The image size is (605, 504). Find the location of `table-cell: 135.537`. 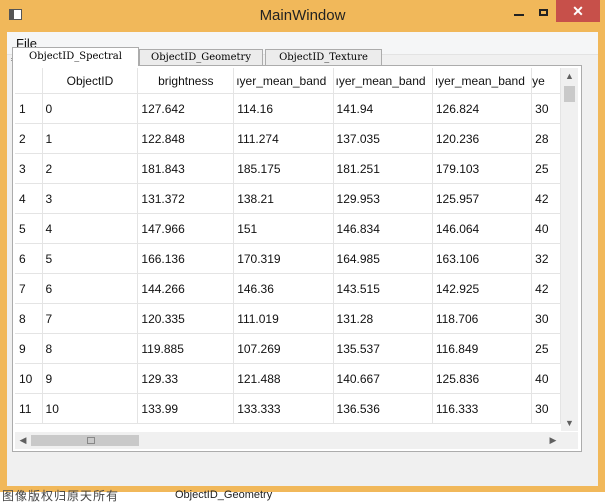

table-cell: 135.537 is located at coordinates (383, 348).